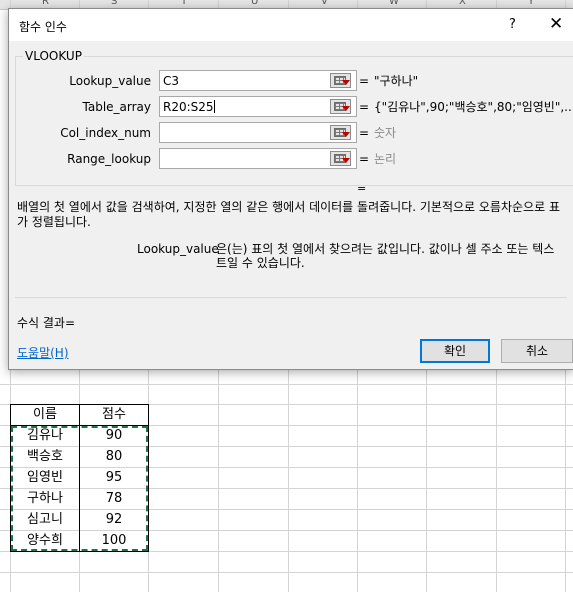 Image resolution: width=573 pixels, height=592 pixels. I want to click on column-letter: R, so click(45, 3).